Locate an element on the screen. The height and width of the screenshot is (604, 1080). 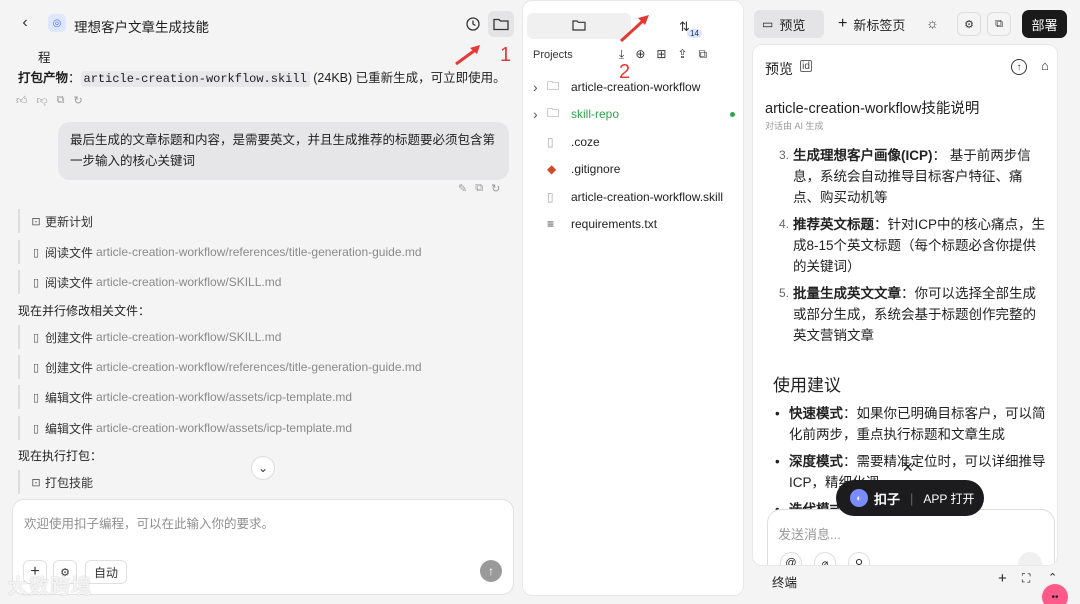
message-actions: 👍︎ 👎︎ ⧉ ↻ is located at coordinates (49, 100).